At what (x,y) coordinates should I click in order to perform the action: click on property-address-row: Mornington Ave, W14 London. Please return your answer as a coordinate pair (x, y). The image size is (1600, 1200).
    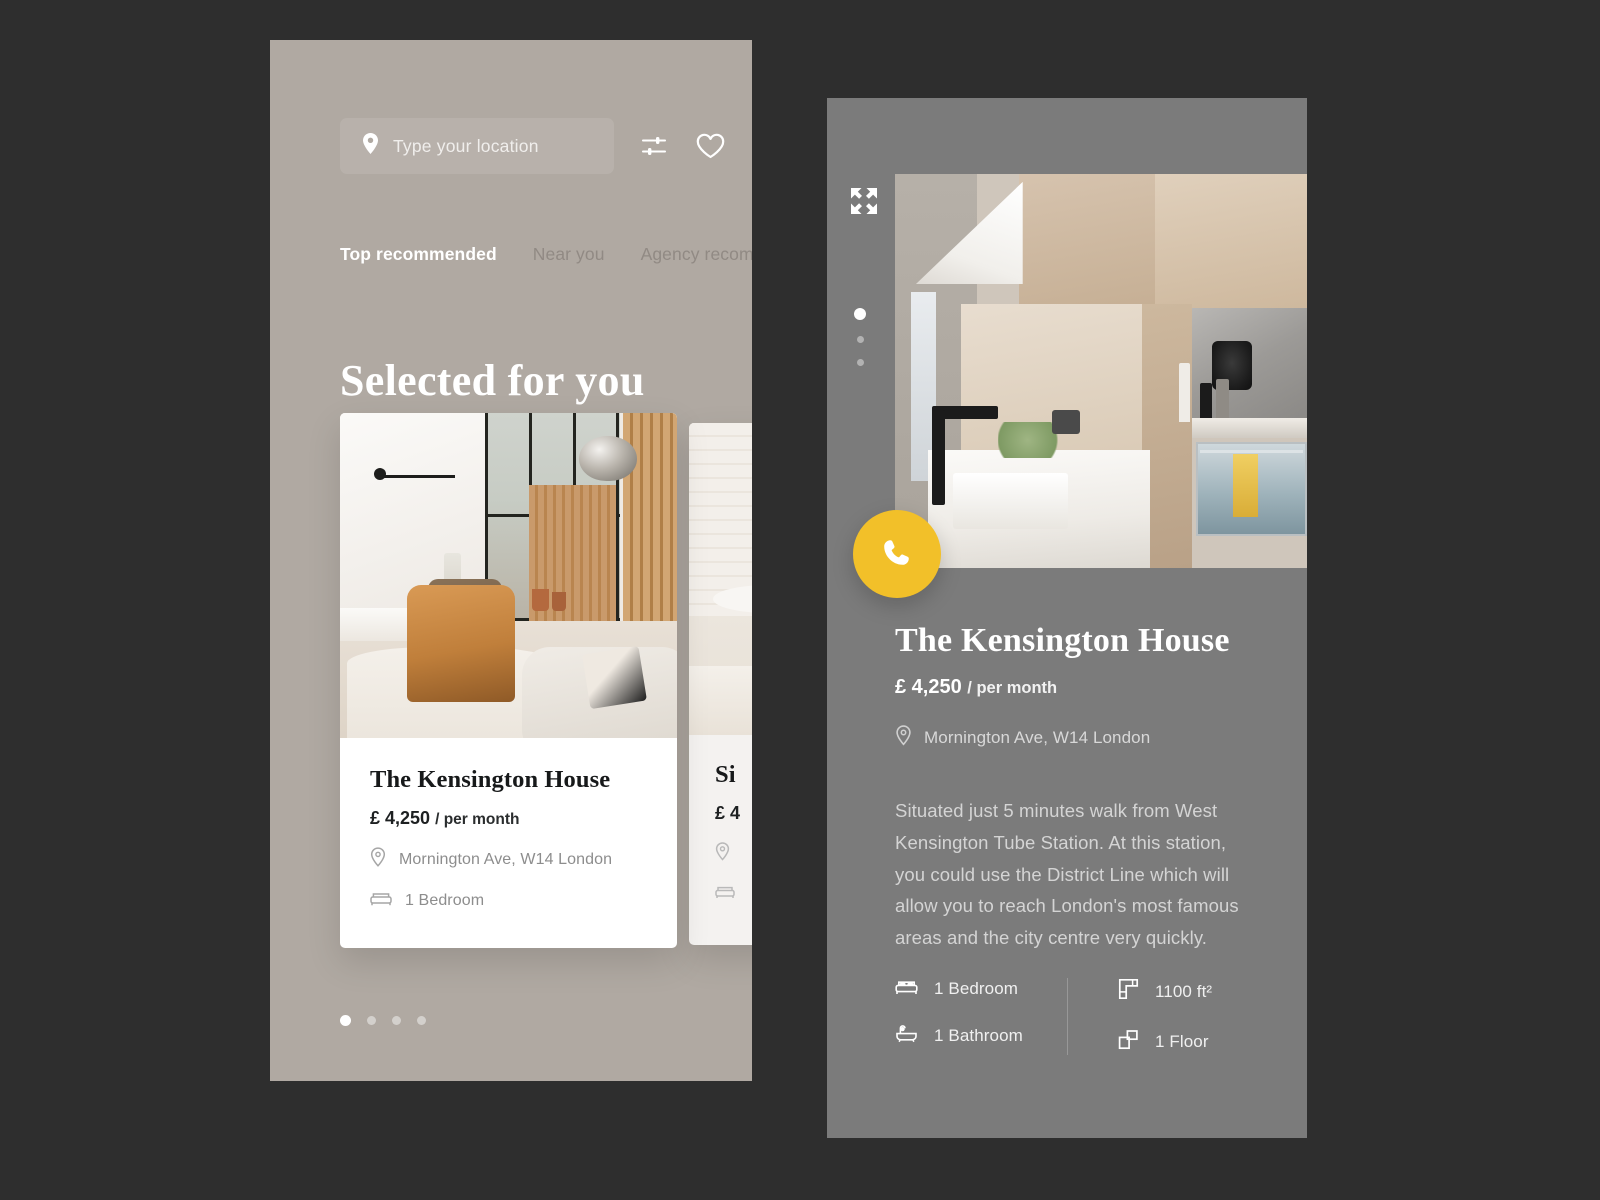
    Looking at the image, I should click on (508, 859).